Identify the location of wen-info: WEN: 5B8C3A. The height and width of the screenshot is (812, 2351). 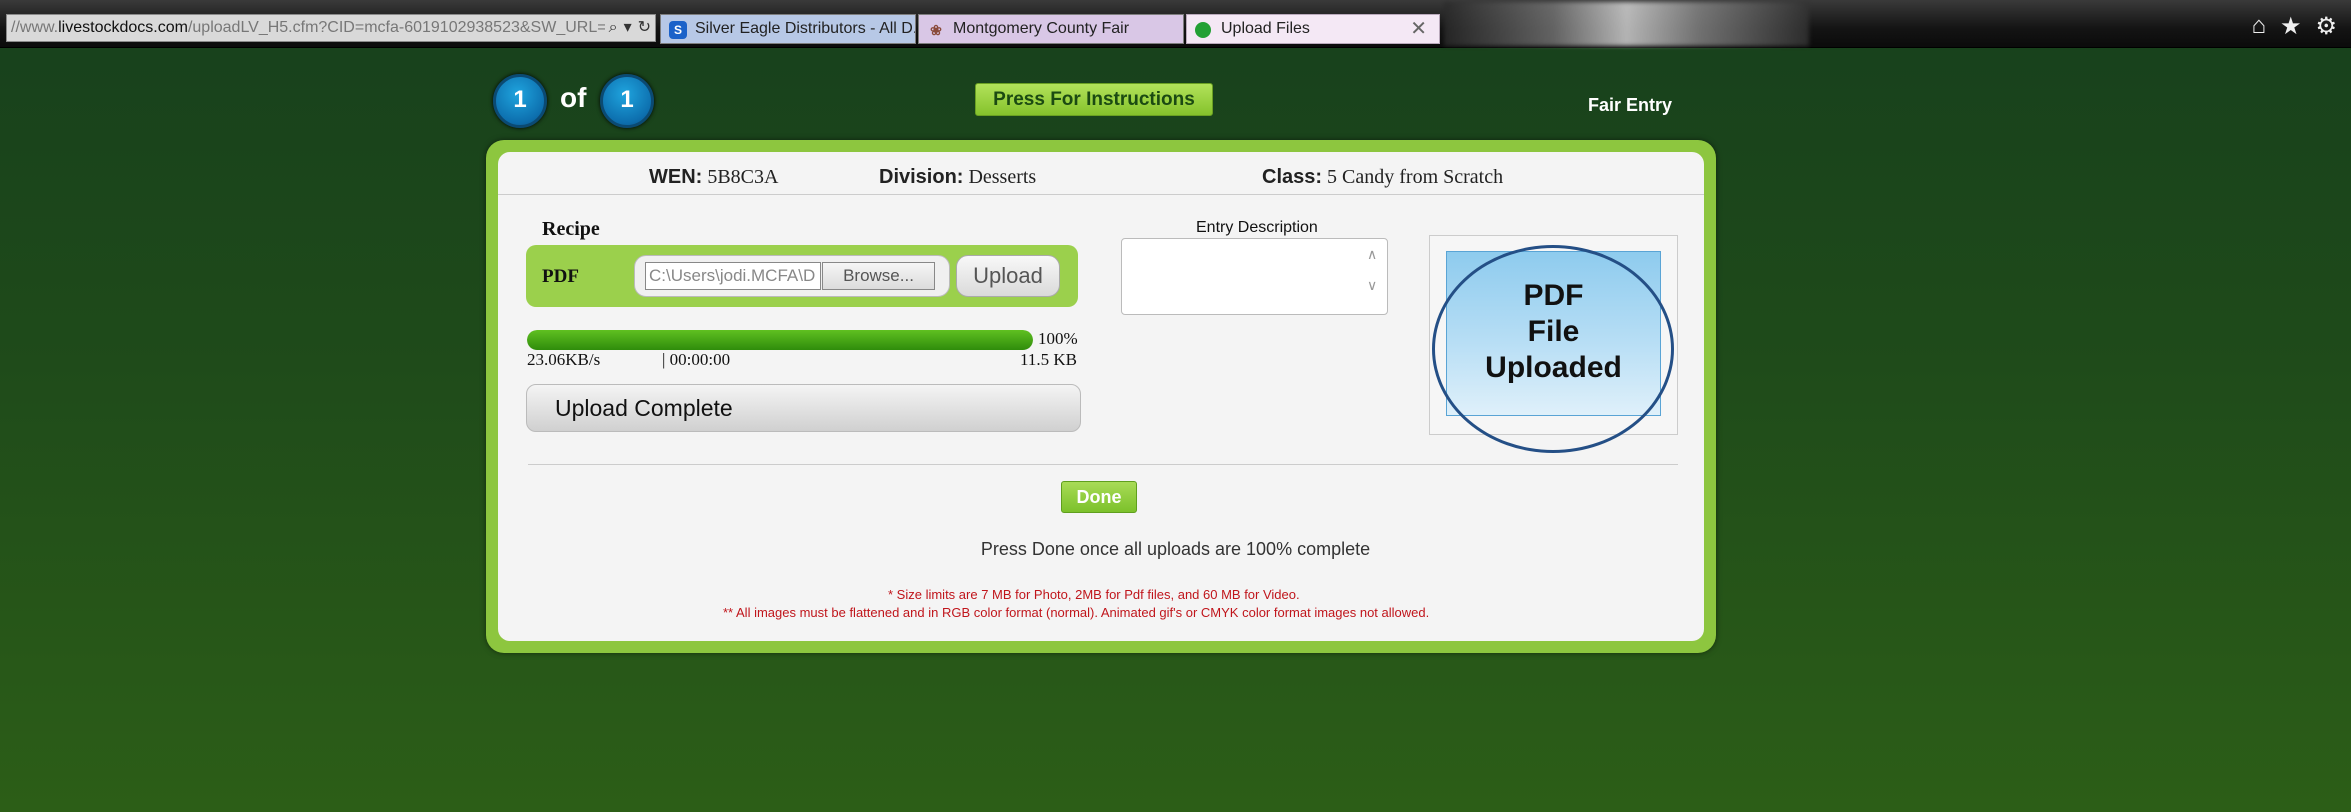
(713, 177).